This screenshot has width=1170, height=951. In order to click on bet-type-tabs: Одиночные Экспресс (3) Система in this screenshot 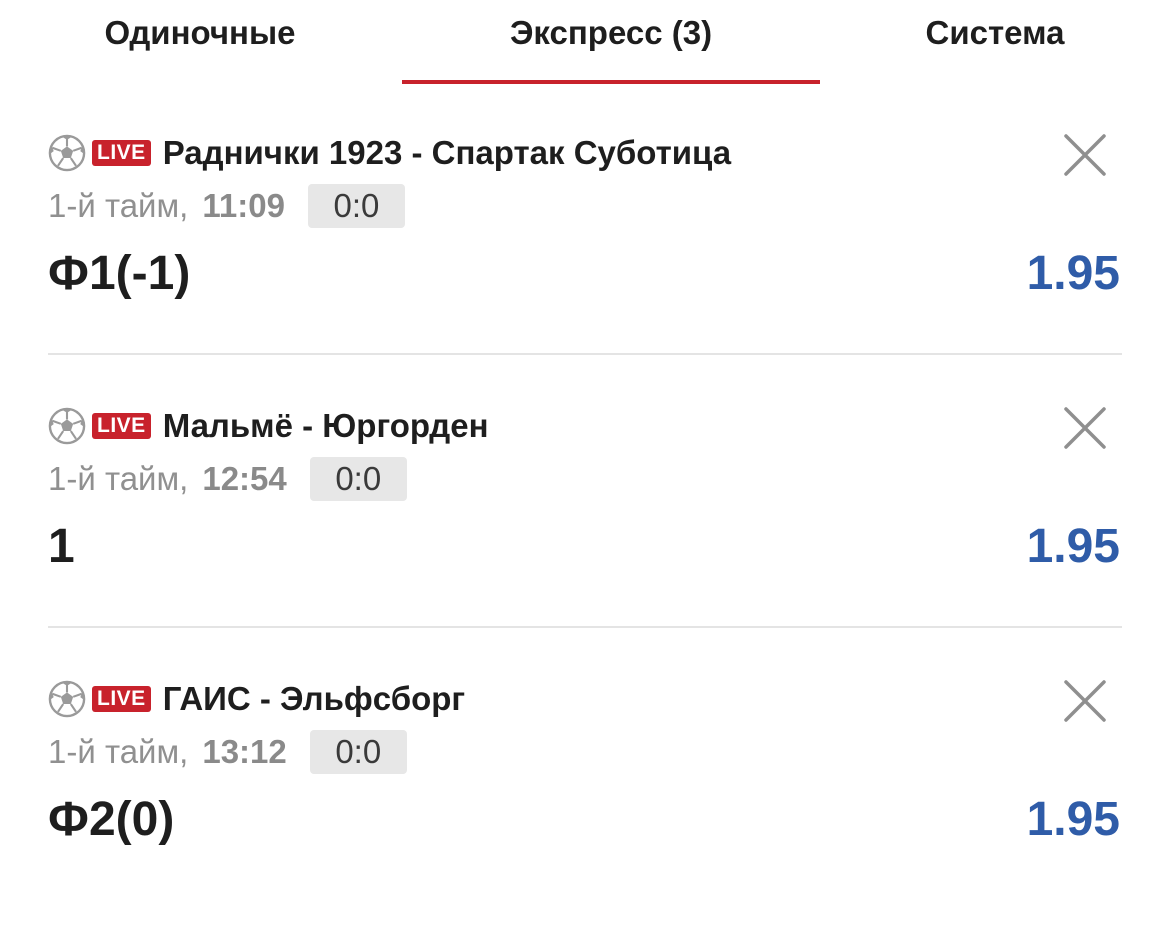, I will do `click(585, 42)`.